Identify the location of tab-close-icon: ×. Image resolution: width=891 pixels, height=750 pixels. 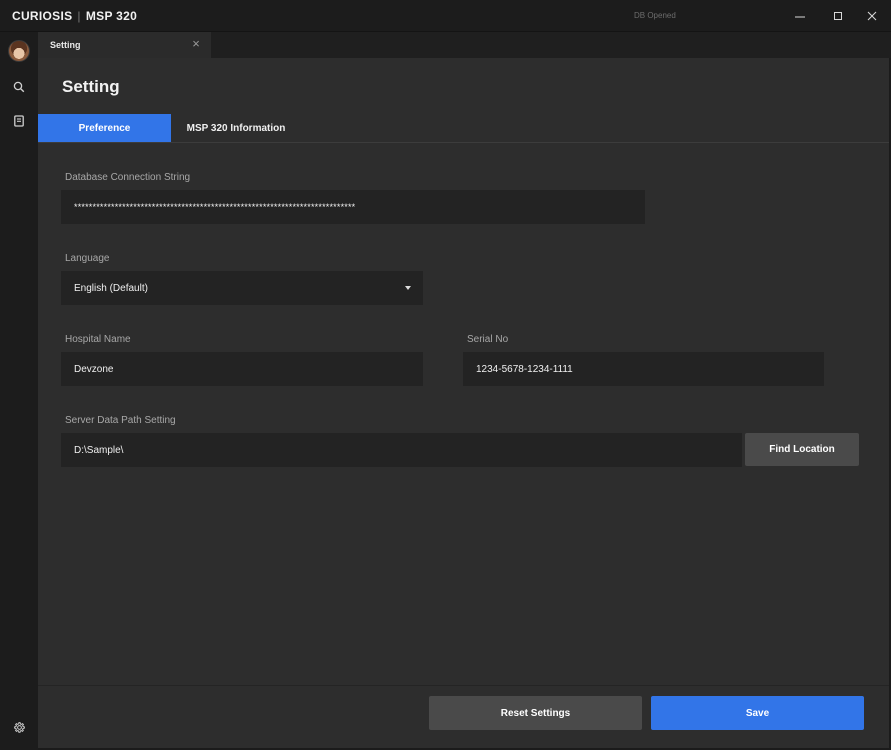
(196, 44).